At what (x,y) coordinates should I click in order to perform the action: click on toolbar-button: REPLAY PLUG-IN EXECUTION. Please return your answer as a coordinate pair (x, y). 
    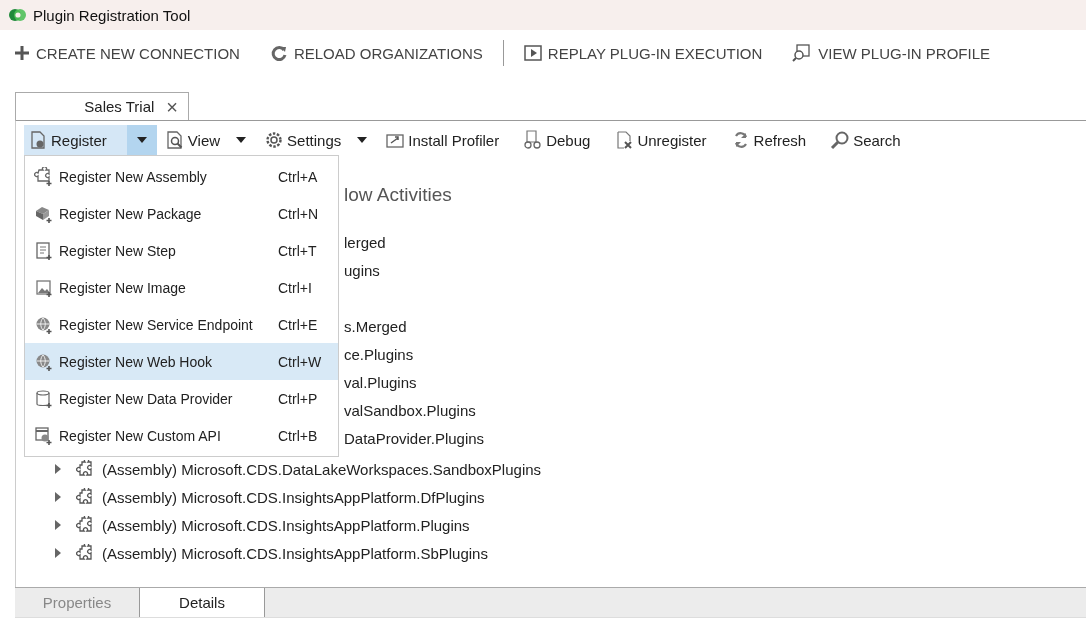
    Looking at the image, I should click on (643, 53).